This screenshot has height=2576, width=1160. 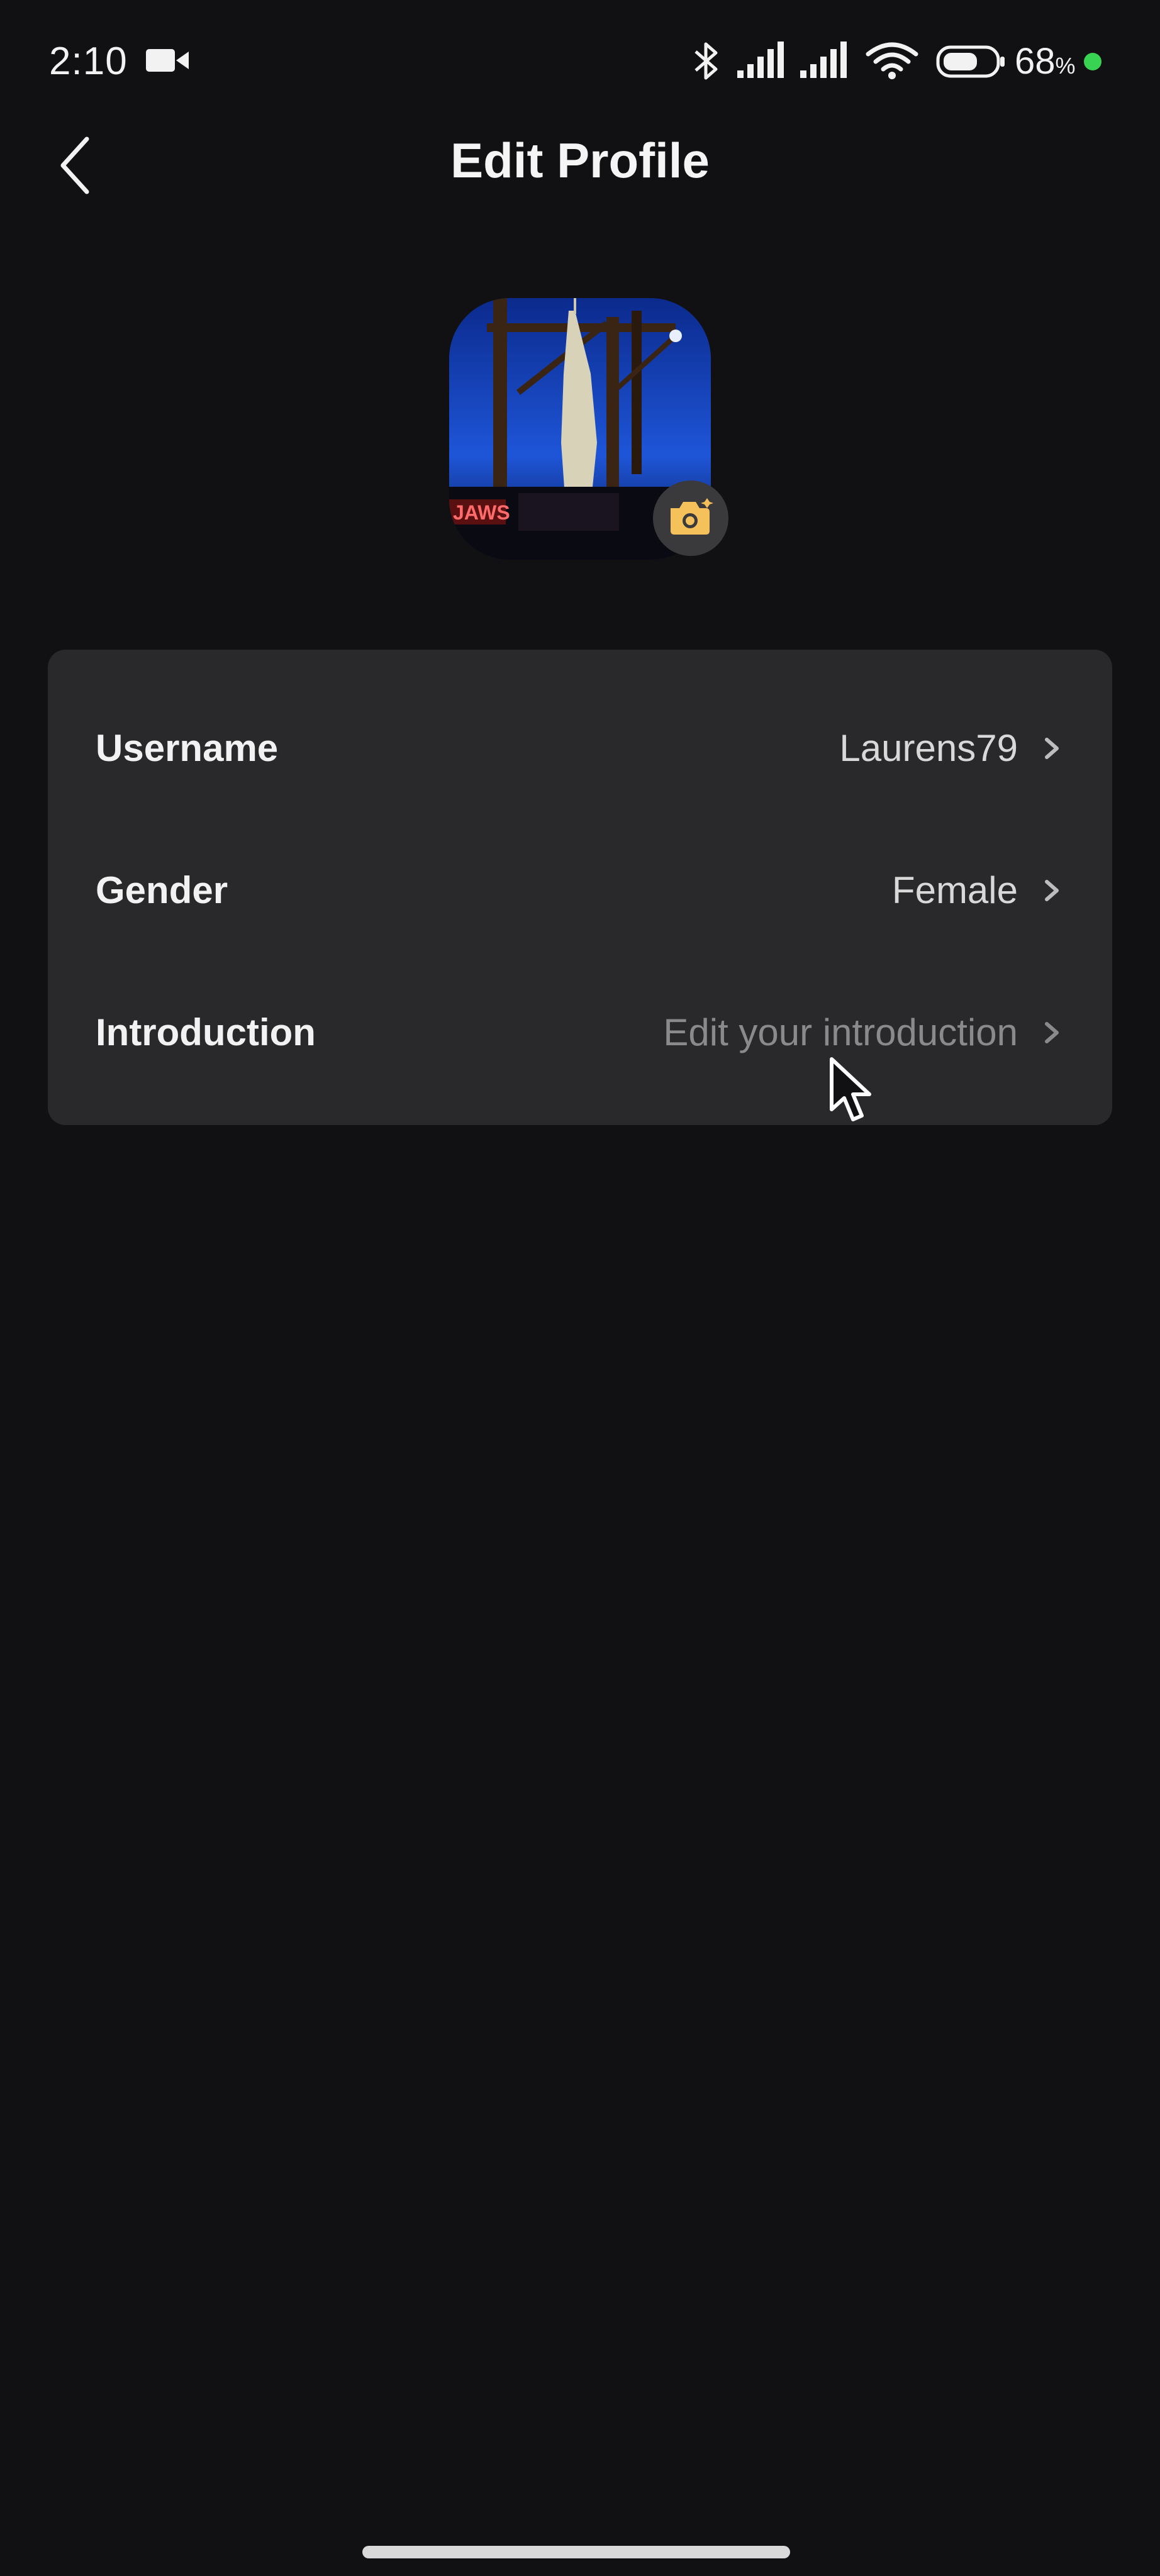 I want to click on battery-icon, so click(x=971, y=63).